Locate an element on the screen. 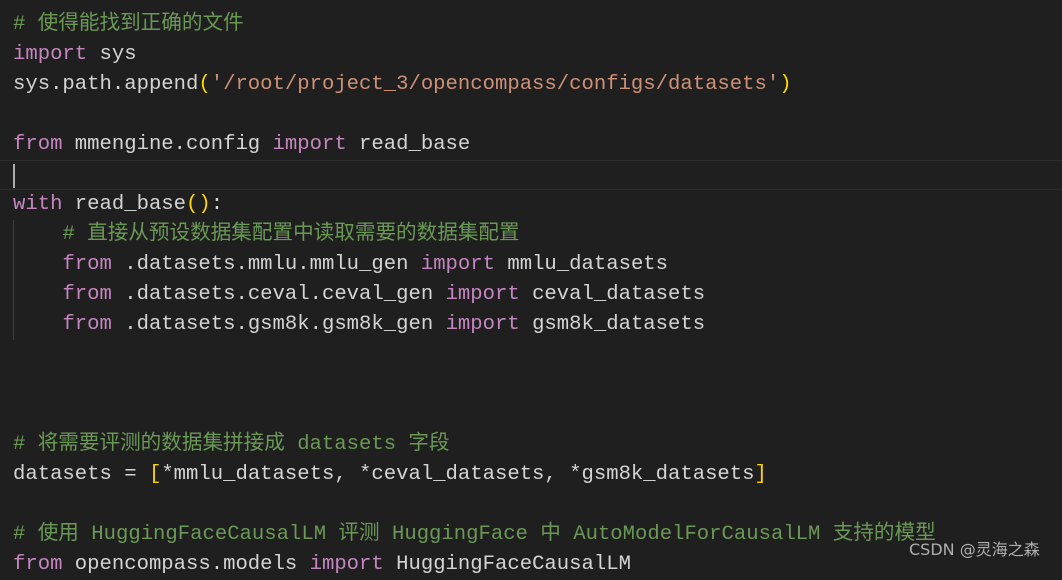 The image size is (1062, 580). code-token: mmlu_datasets is located at coordinates (582, 264).